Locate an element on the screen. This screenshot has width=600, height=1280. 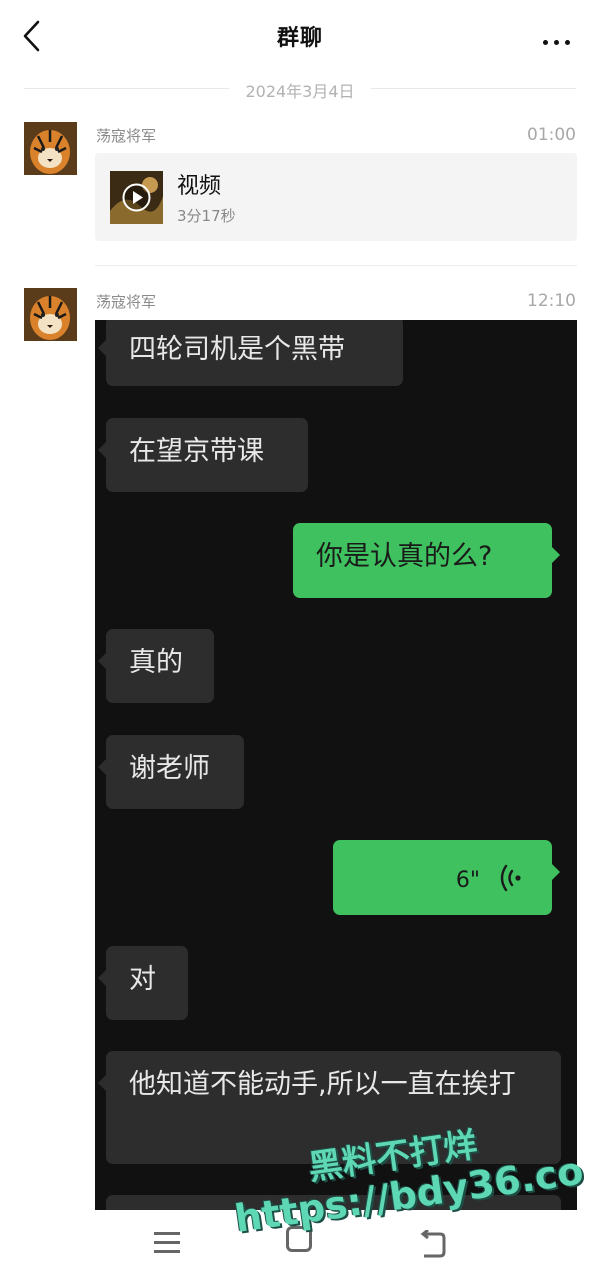
incoming-bubble: 四轮司机是个黑带 is located at coordinates (250, 353).